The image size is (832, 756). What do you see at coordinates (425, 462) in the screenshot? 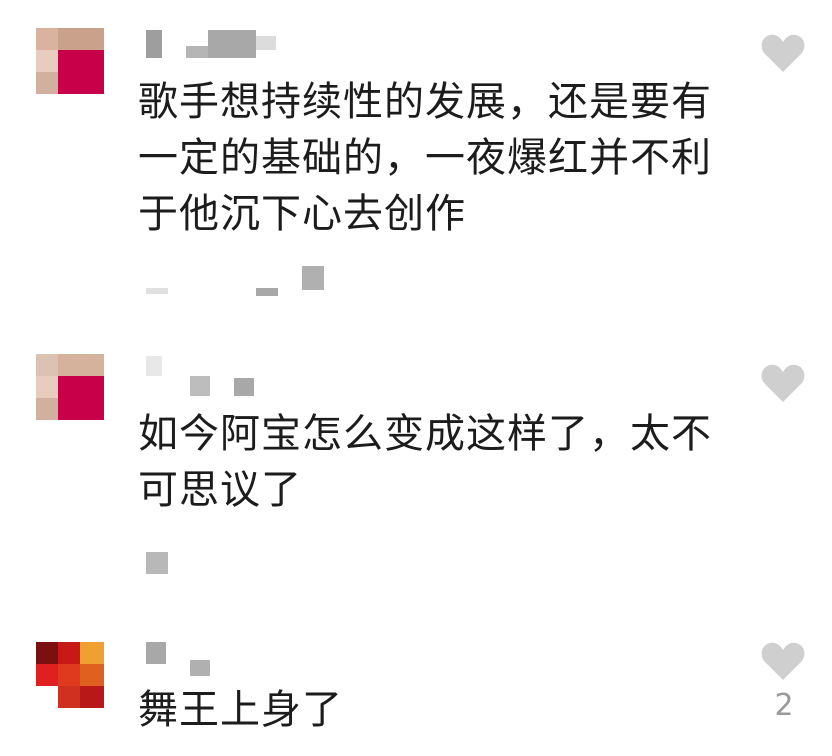
I see `comment-text: 如今阿宝怎么变成这样了，太不可思议了` at bounding box center [425, 462].